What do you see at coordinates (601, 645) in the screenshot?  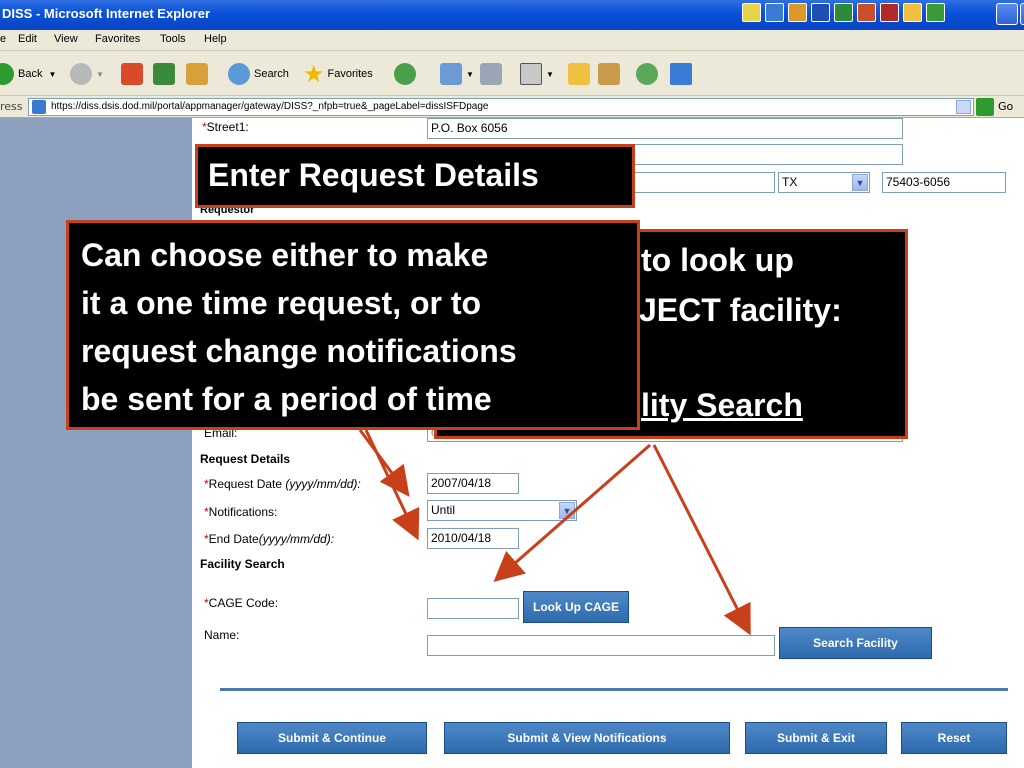 I see `facility-name-input` at bounding box center [601, 645].